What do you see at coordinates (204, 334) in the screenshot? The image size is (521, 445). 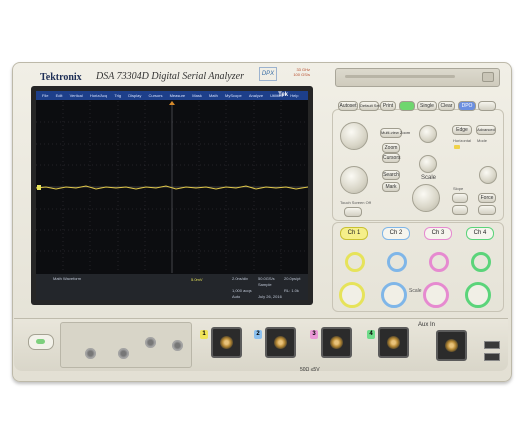 I see `input-1-label: 1` at bounding box center [204, 334].